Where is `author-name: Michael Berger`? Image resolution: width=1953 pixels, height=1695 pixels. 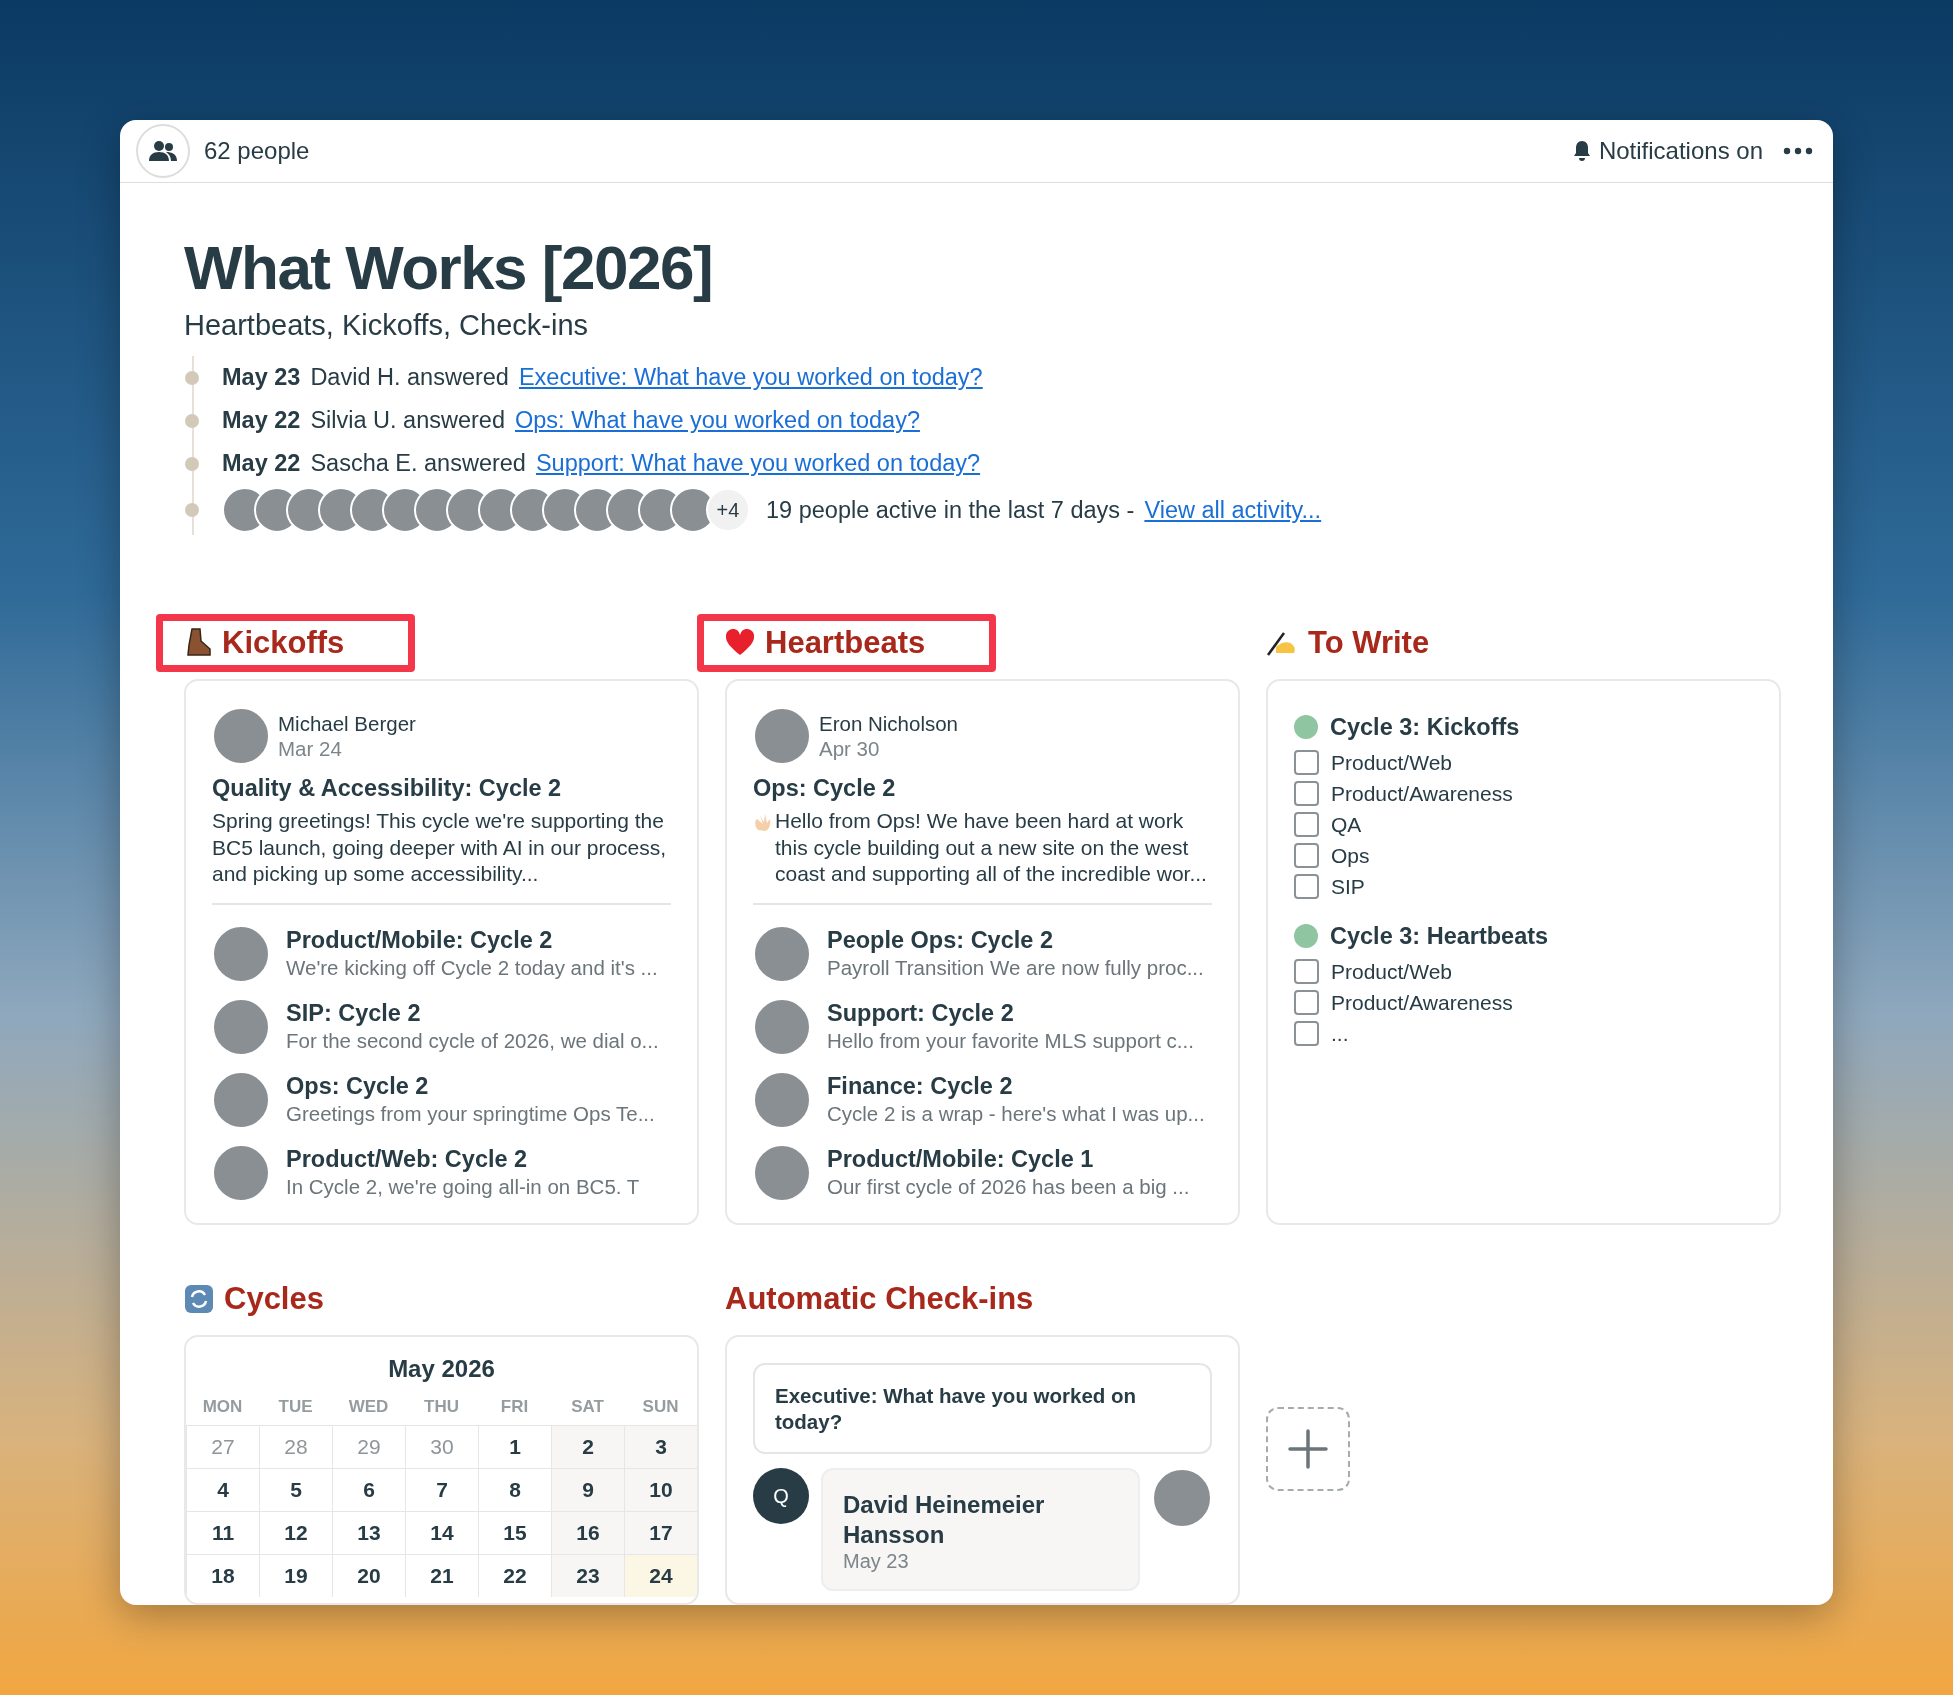 author-name: Michael Berger is located at coordinates (347, 723).